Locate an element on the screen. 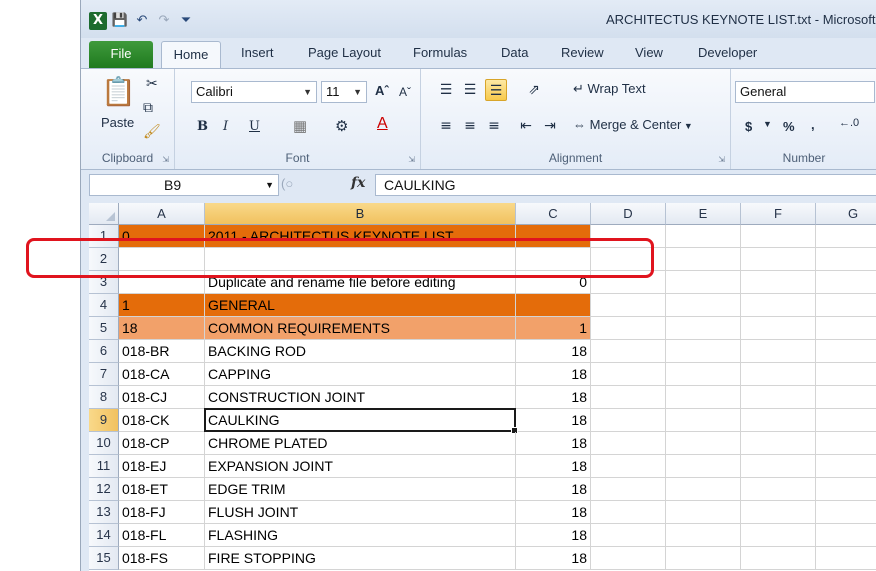 This screenshot has width=876, height=571. row-header-4: 4 is located at coordinates (104, 305).